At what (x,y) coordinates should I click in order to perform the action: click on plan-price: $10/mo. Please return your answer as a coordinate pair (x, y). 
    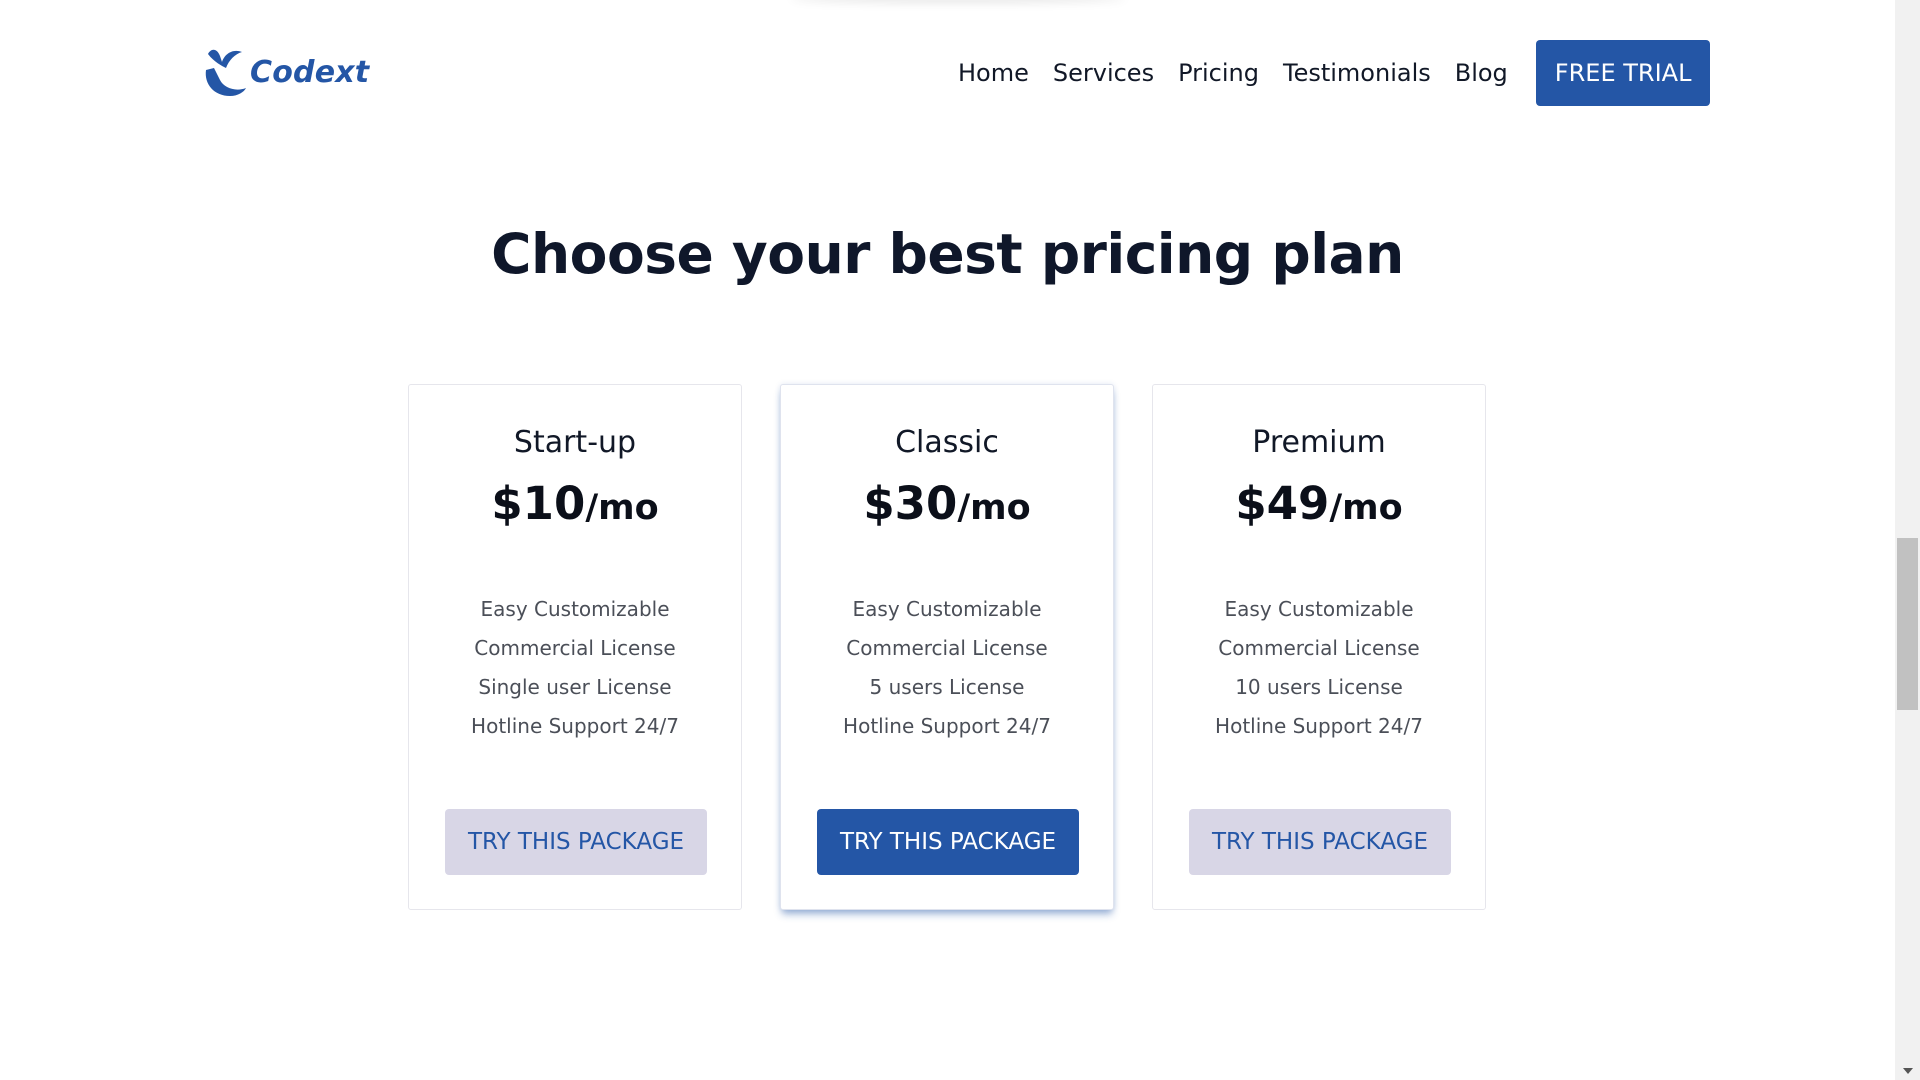
    Looking at the image, I should click on (575, 503).